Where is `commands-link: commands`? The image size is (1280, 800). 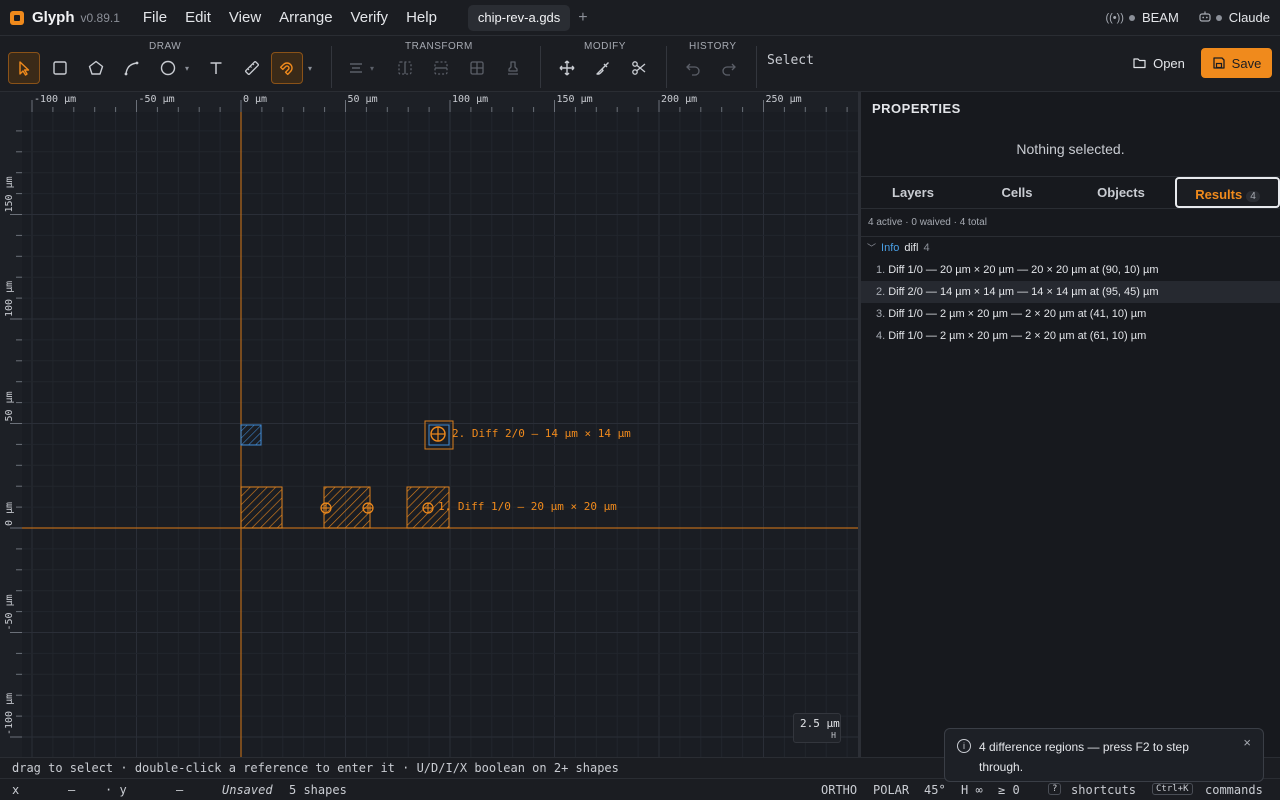
commands-link: commands is located at coordinates (1234, 790).